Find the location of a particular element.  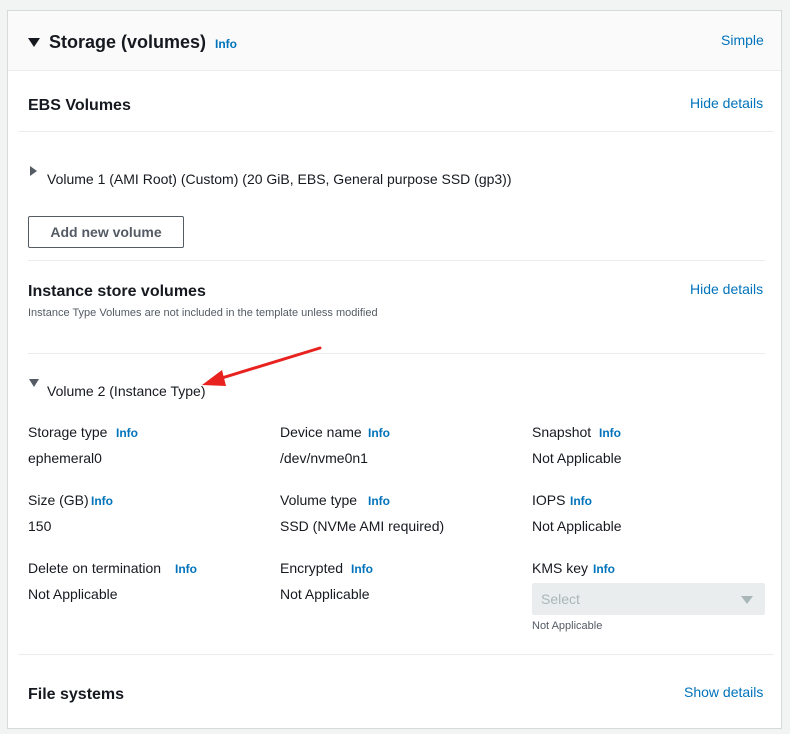

panel-header: Storage (volumes) Info Simple is located at coordinates (394, 41).